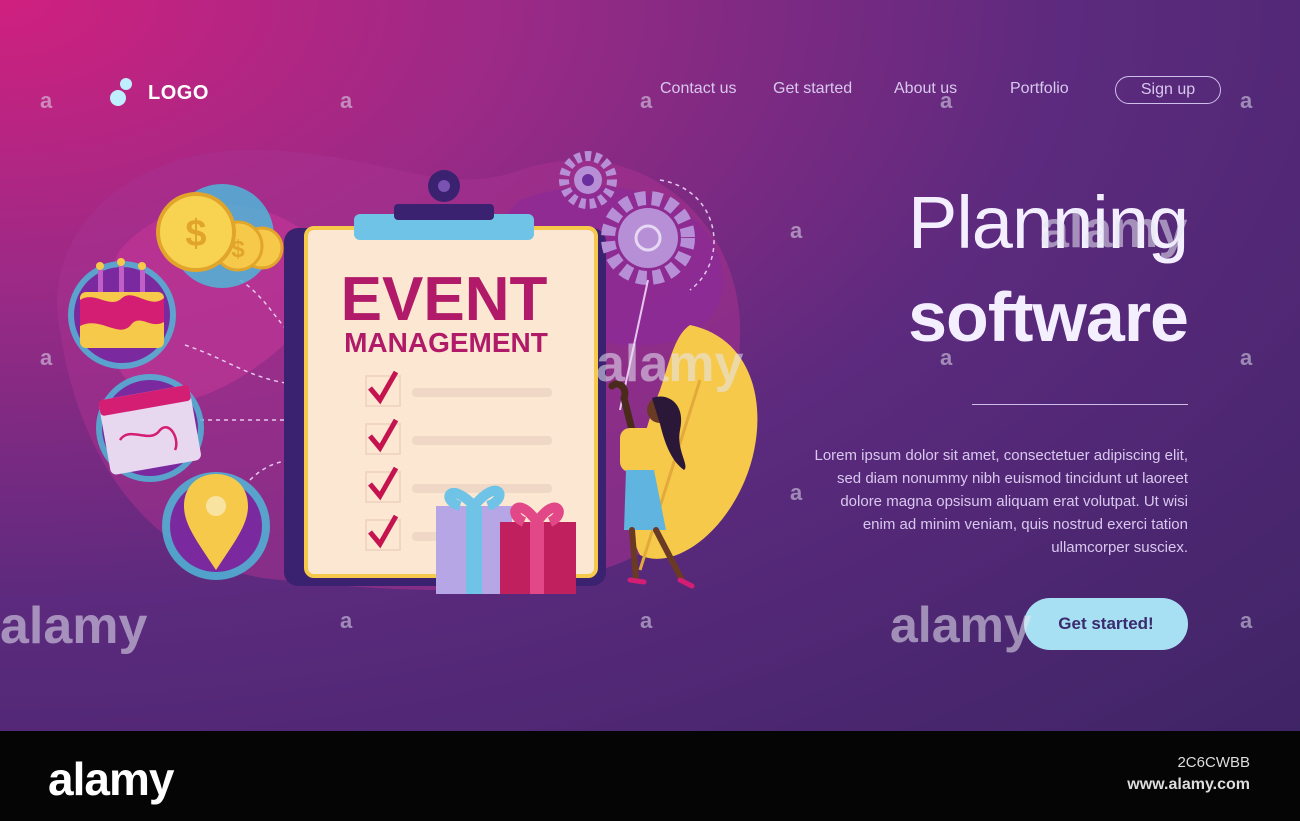 This screenshot has height=821, width=1300. Describe the element at coordinates (111, 779) in the screenshot. I see `footer-brand: alamy` at that location.